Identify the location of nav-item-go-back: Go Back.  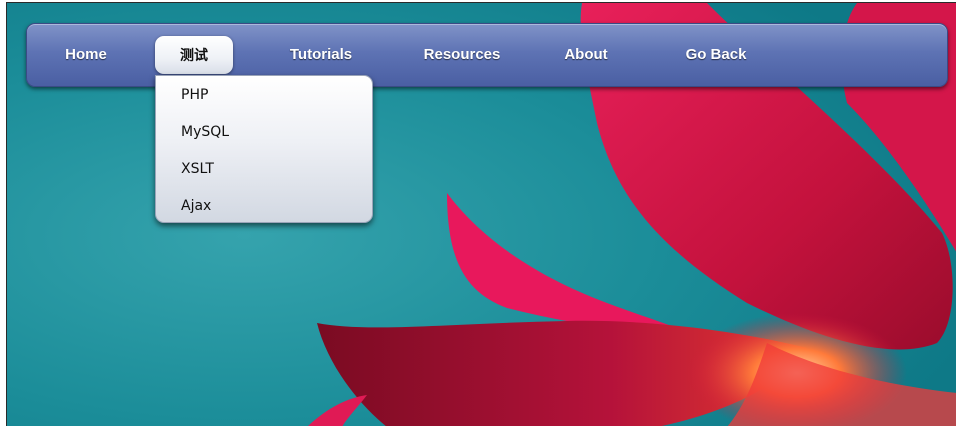
(716, 55).